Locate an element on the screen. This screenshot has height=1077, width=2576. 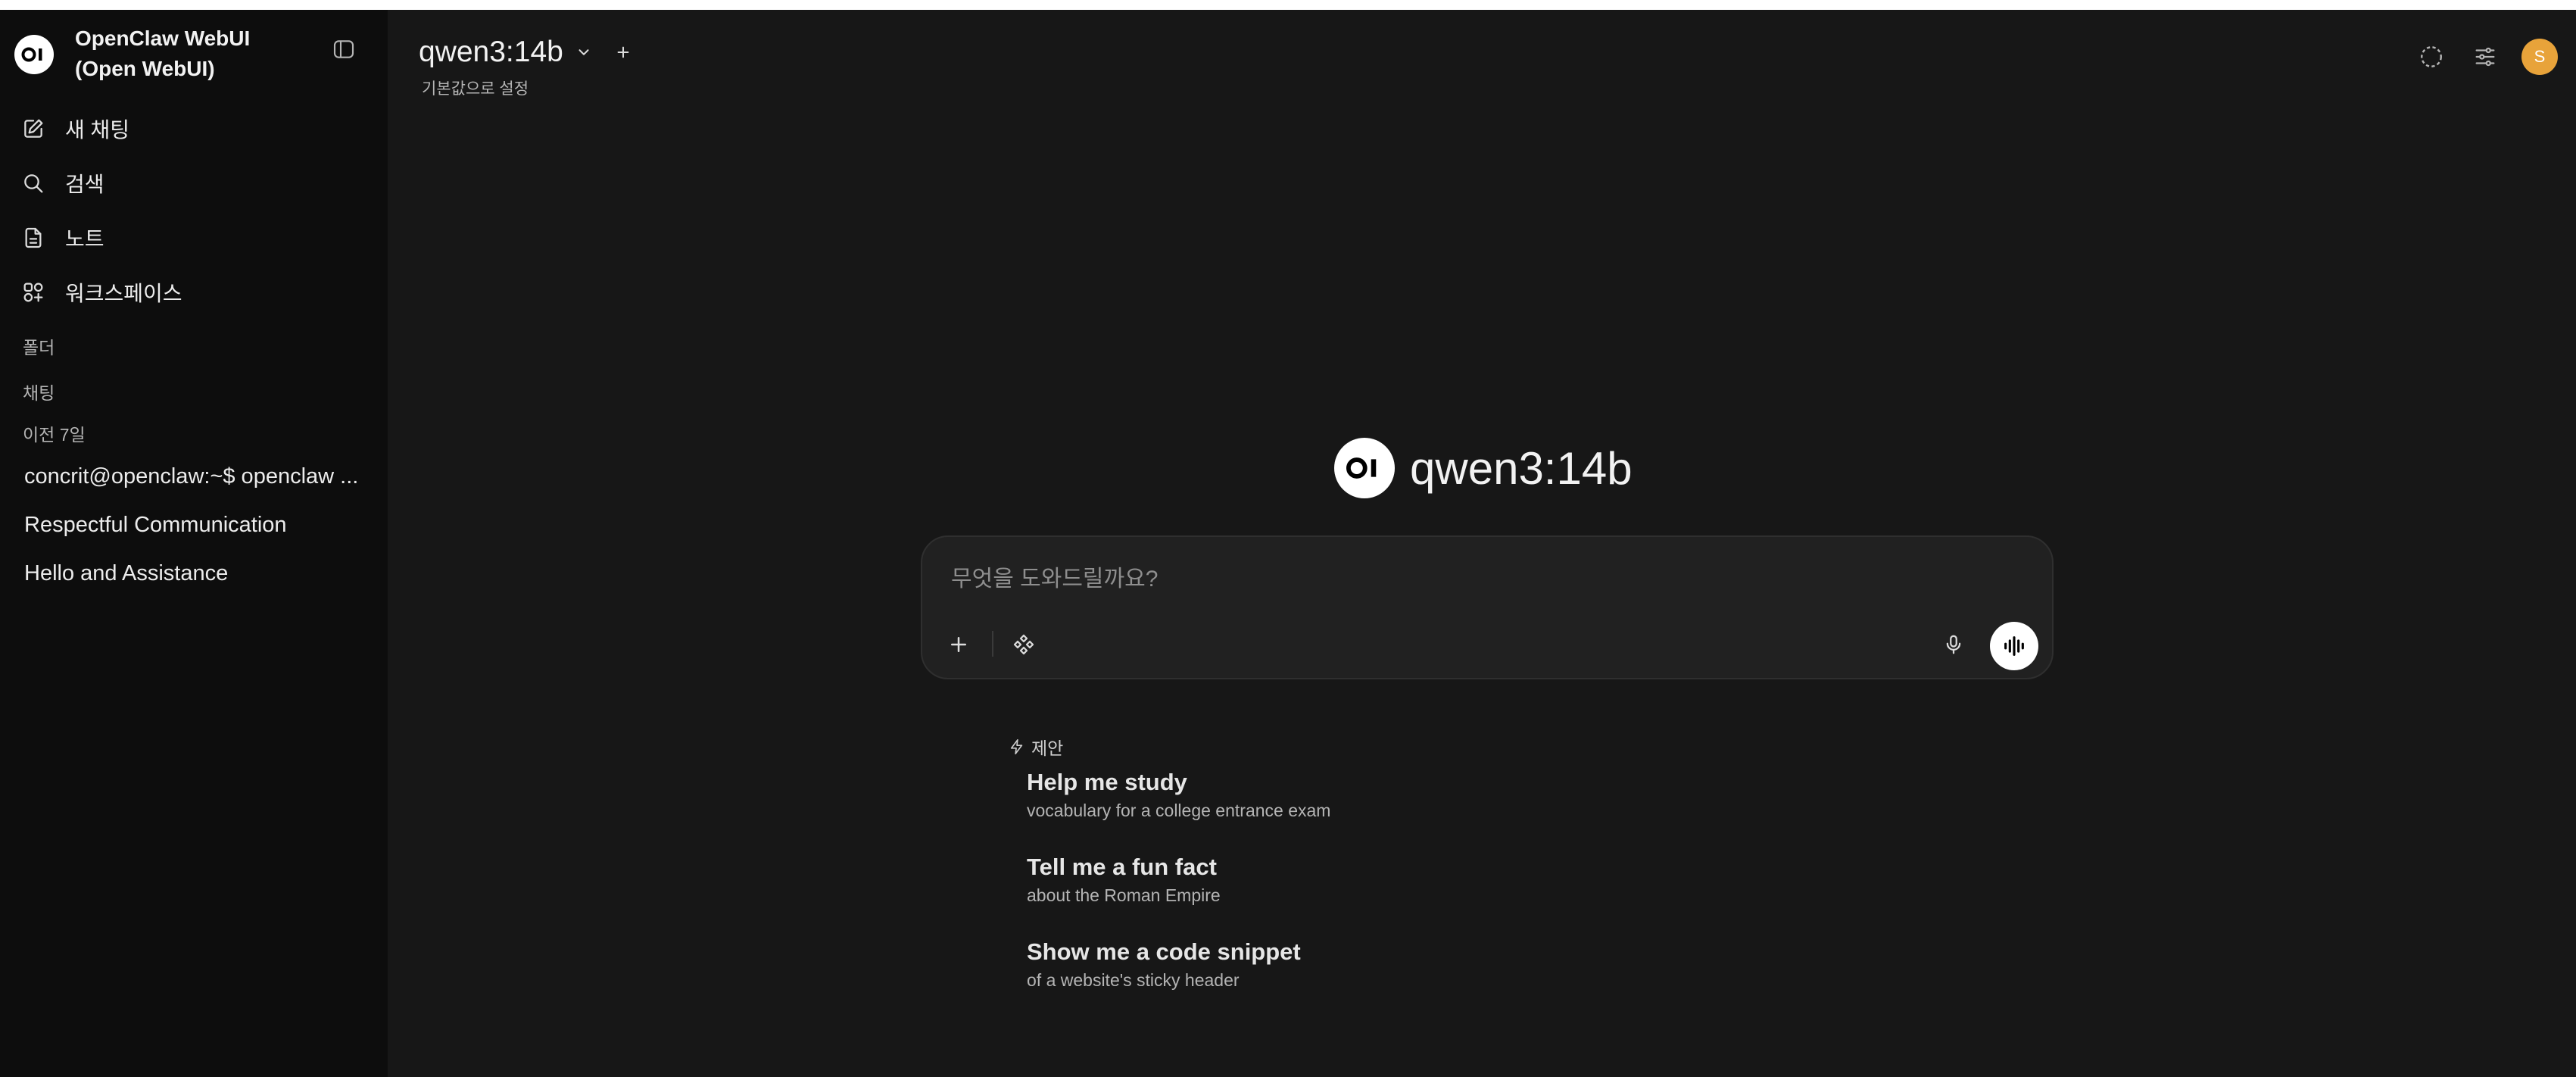
app-logo is located at coordinates (34, 54).